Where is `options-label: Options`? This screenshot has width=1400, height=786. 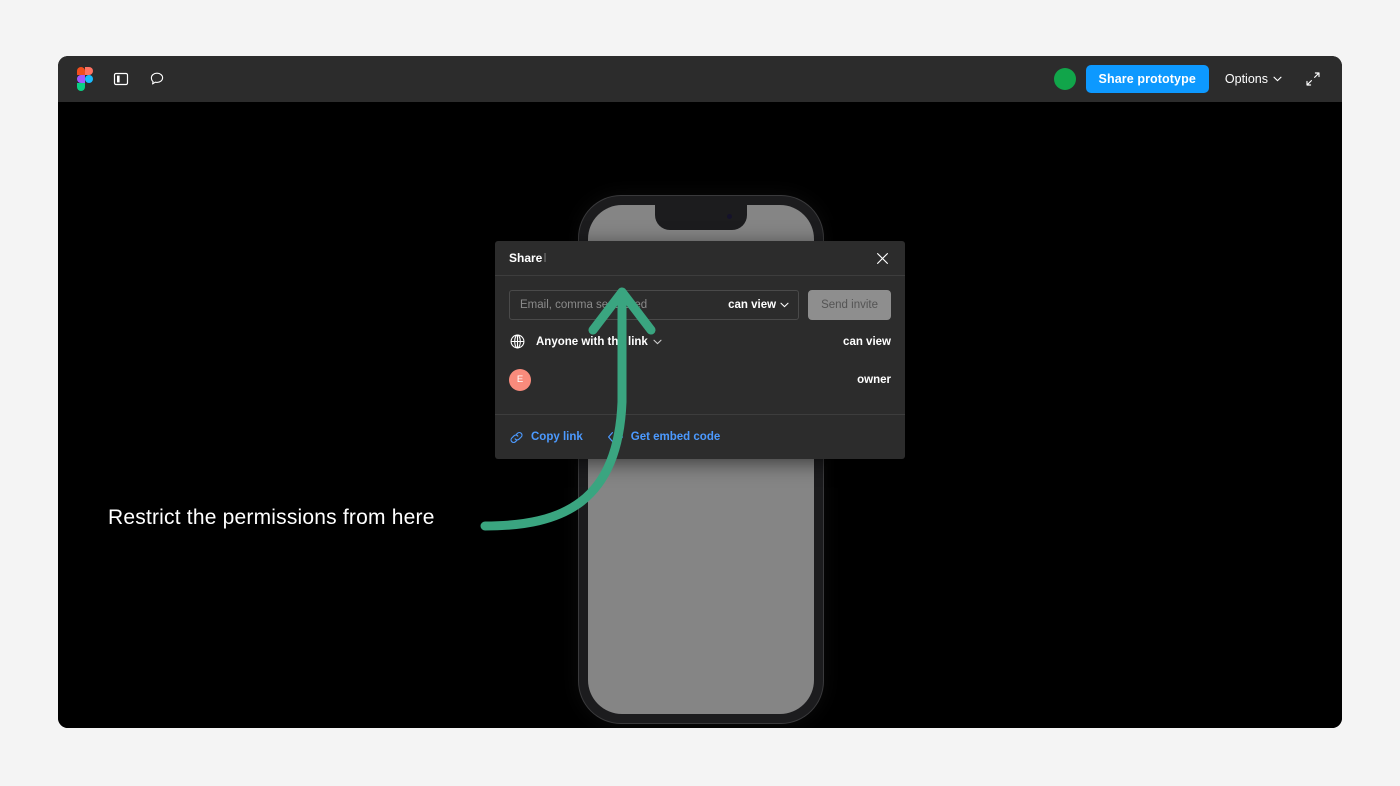 options-label: Options is located at coordinates (1246, 79).